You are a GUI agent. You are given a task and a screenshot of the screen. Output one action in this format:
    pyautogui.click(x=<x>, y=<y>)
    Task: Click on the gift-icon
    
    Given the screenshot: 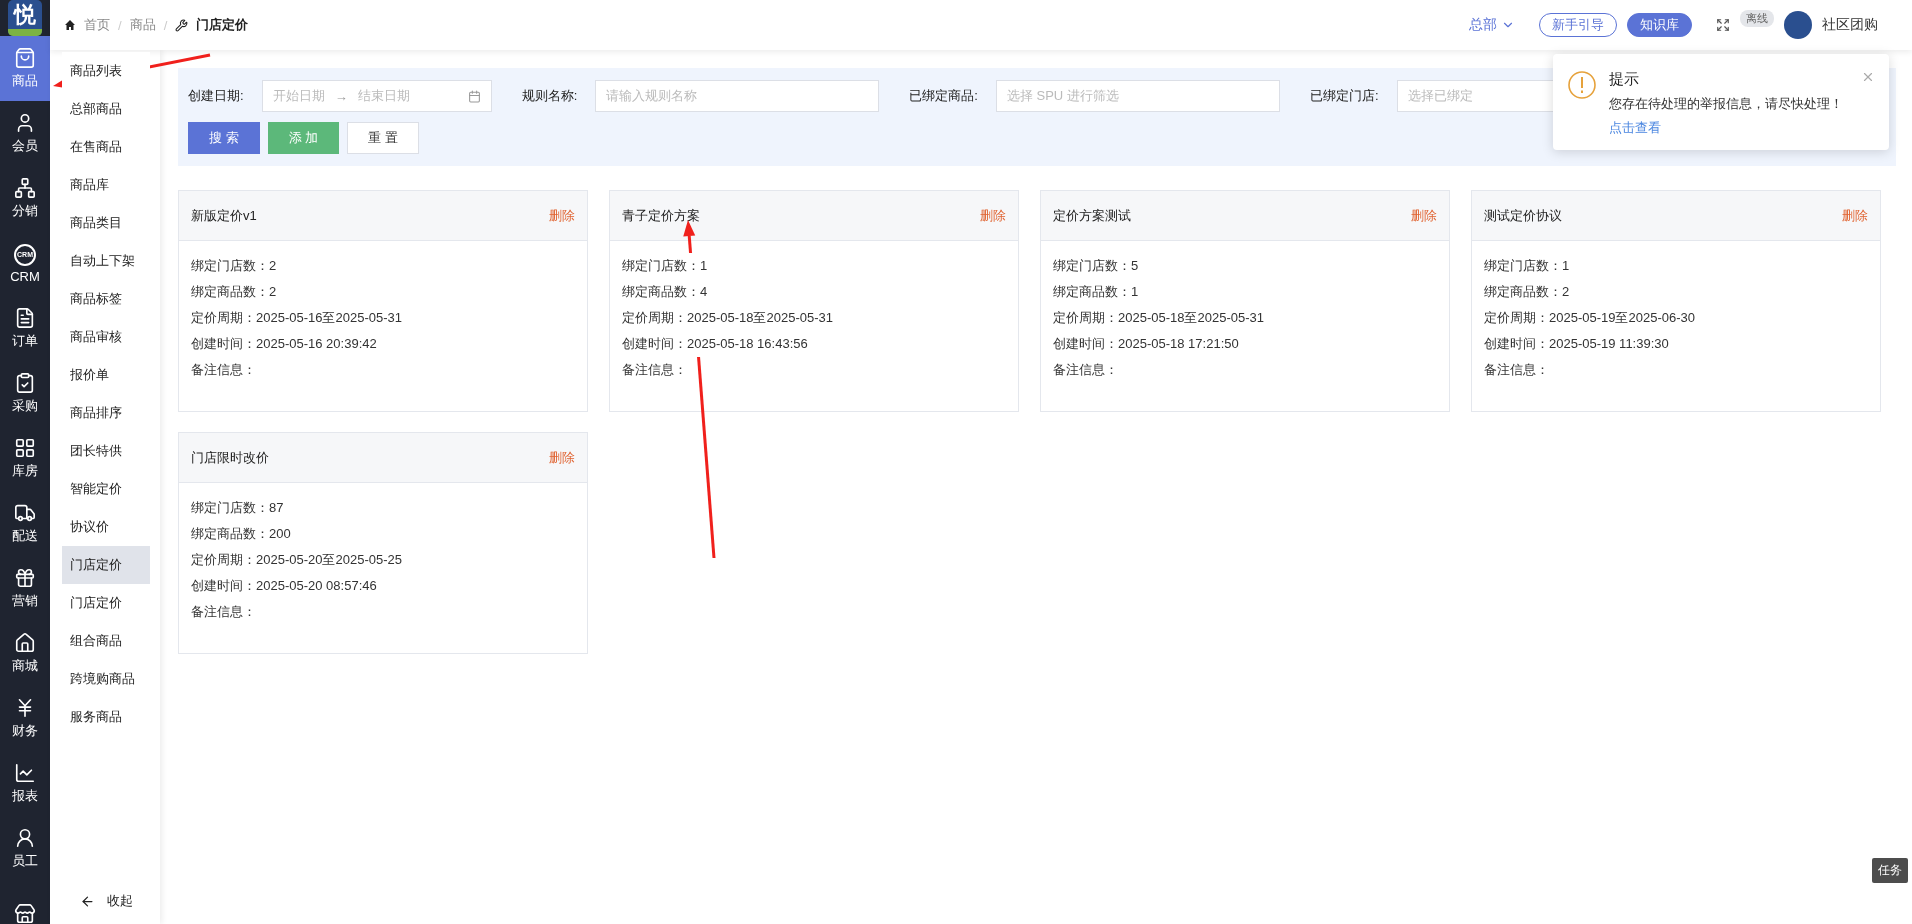 What is the action you would take?
    pyautogui.click(x=25, y=578)
    